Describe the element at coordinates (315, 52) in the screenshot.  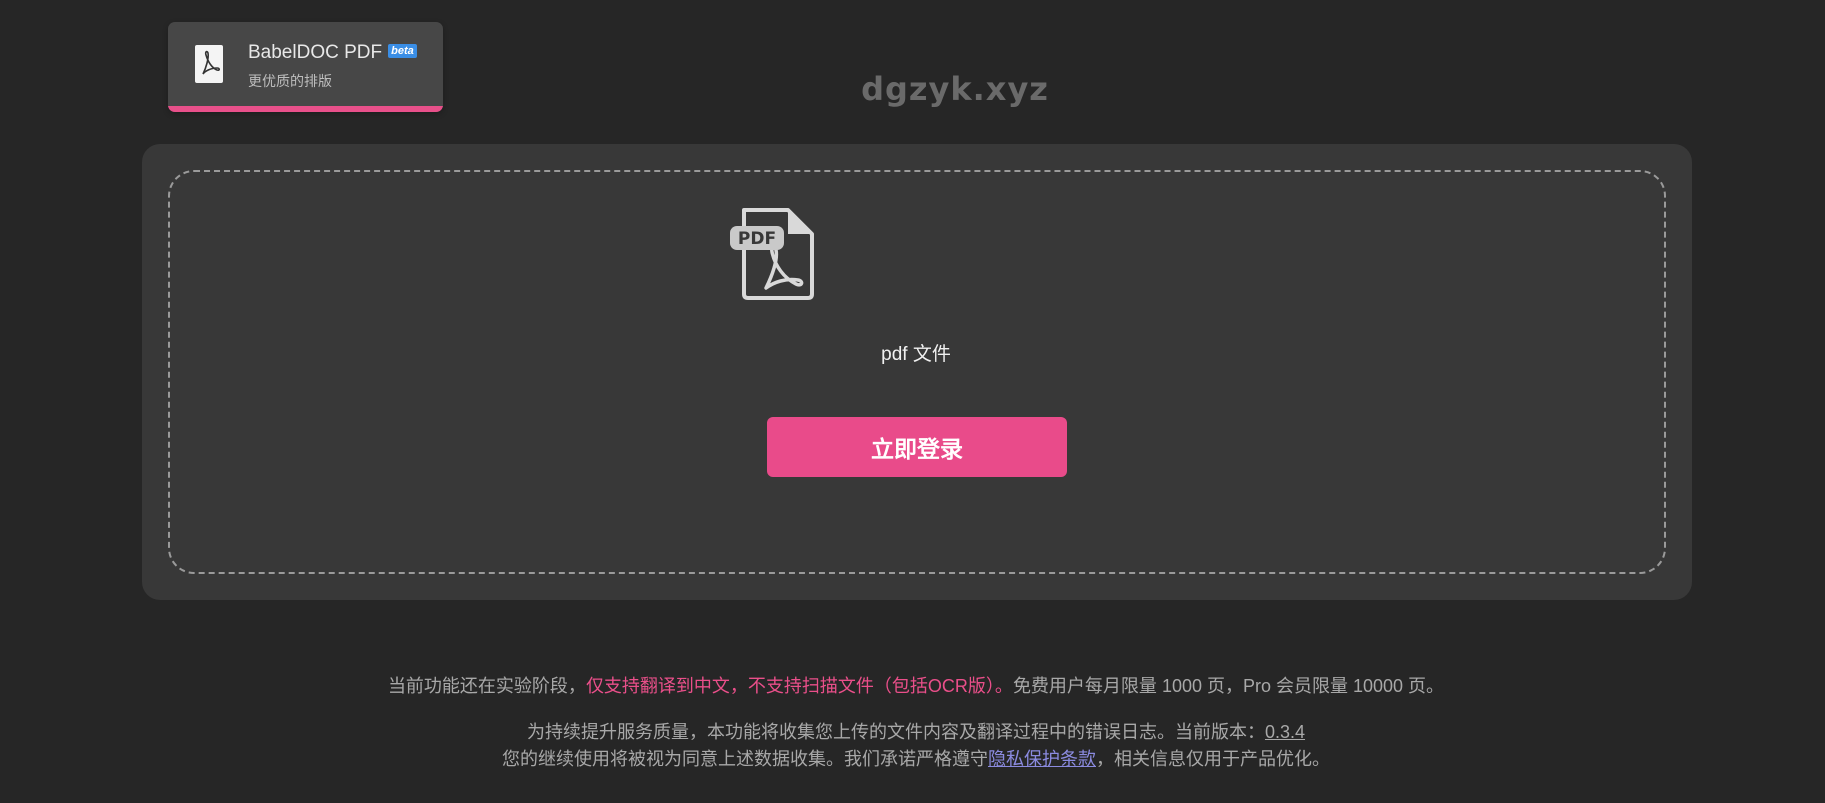
I see `tab-title: BabelDOC PDF` at that location.